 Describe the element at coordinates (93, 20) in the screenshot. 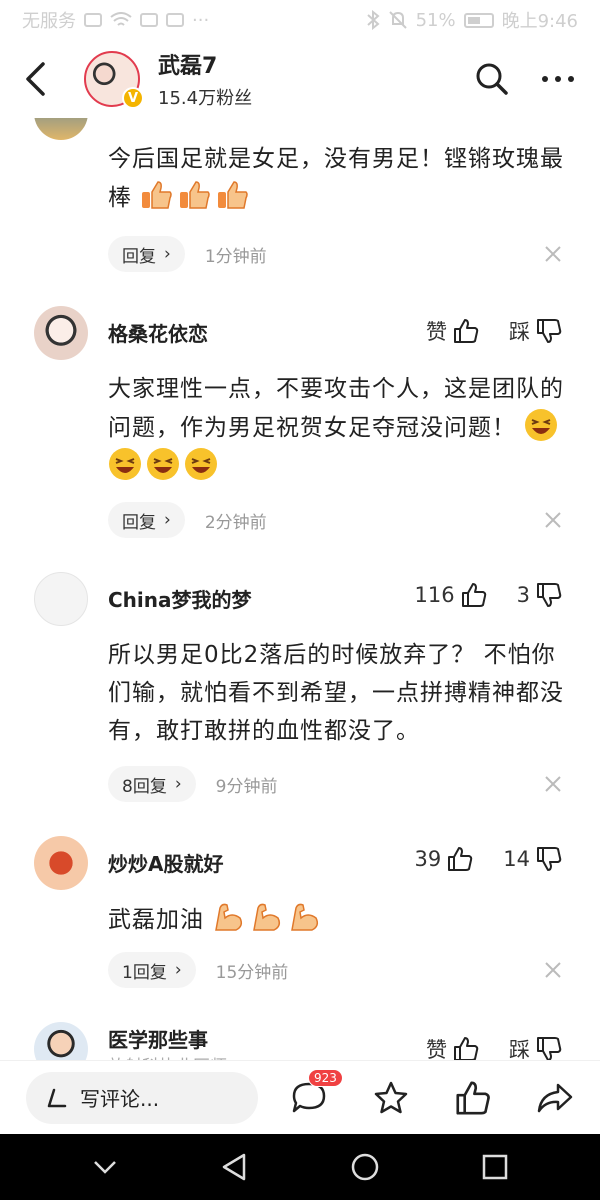

I see `sim-icon` at that location.